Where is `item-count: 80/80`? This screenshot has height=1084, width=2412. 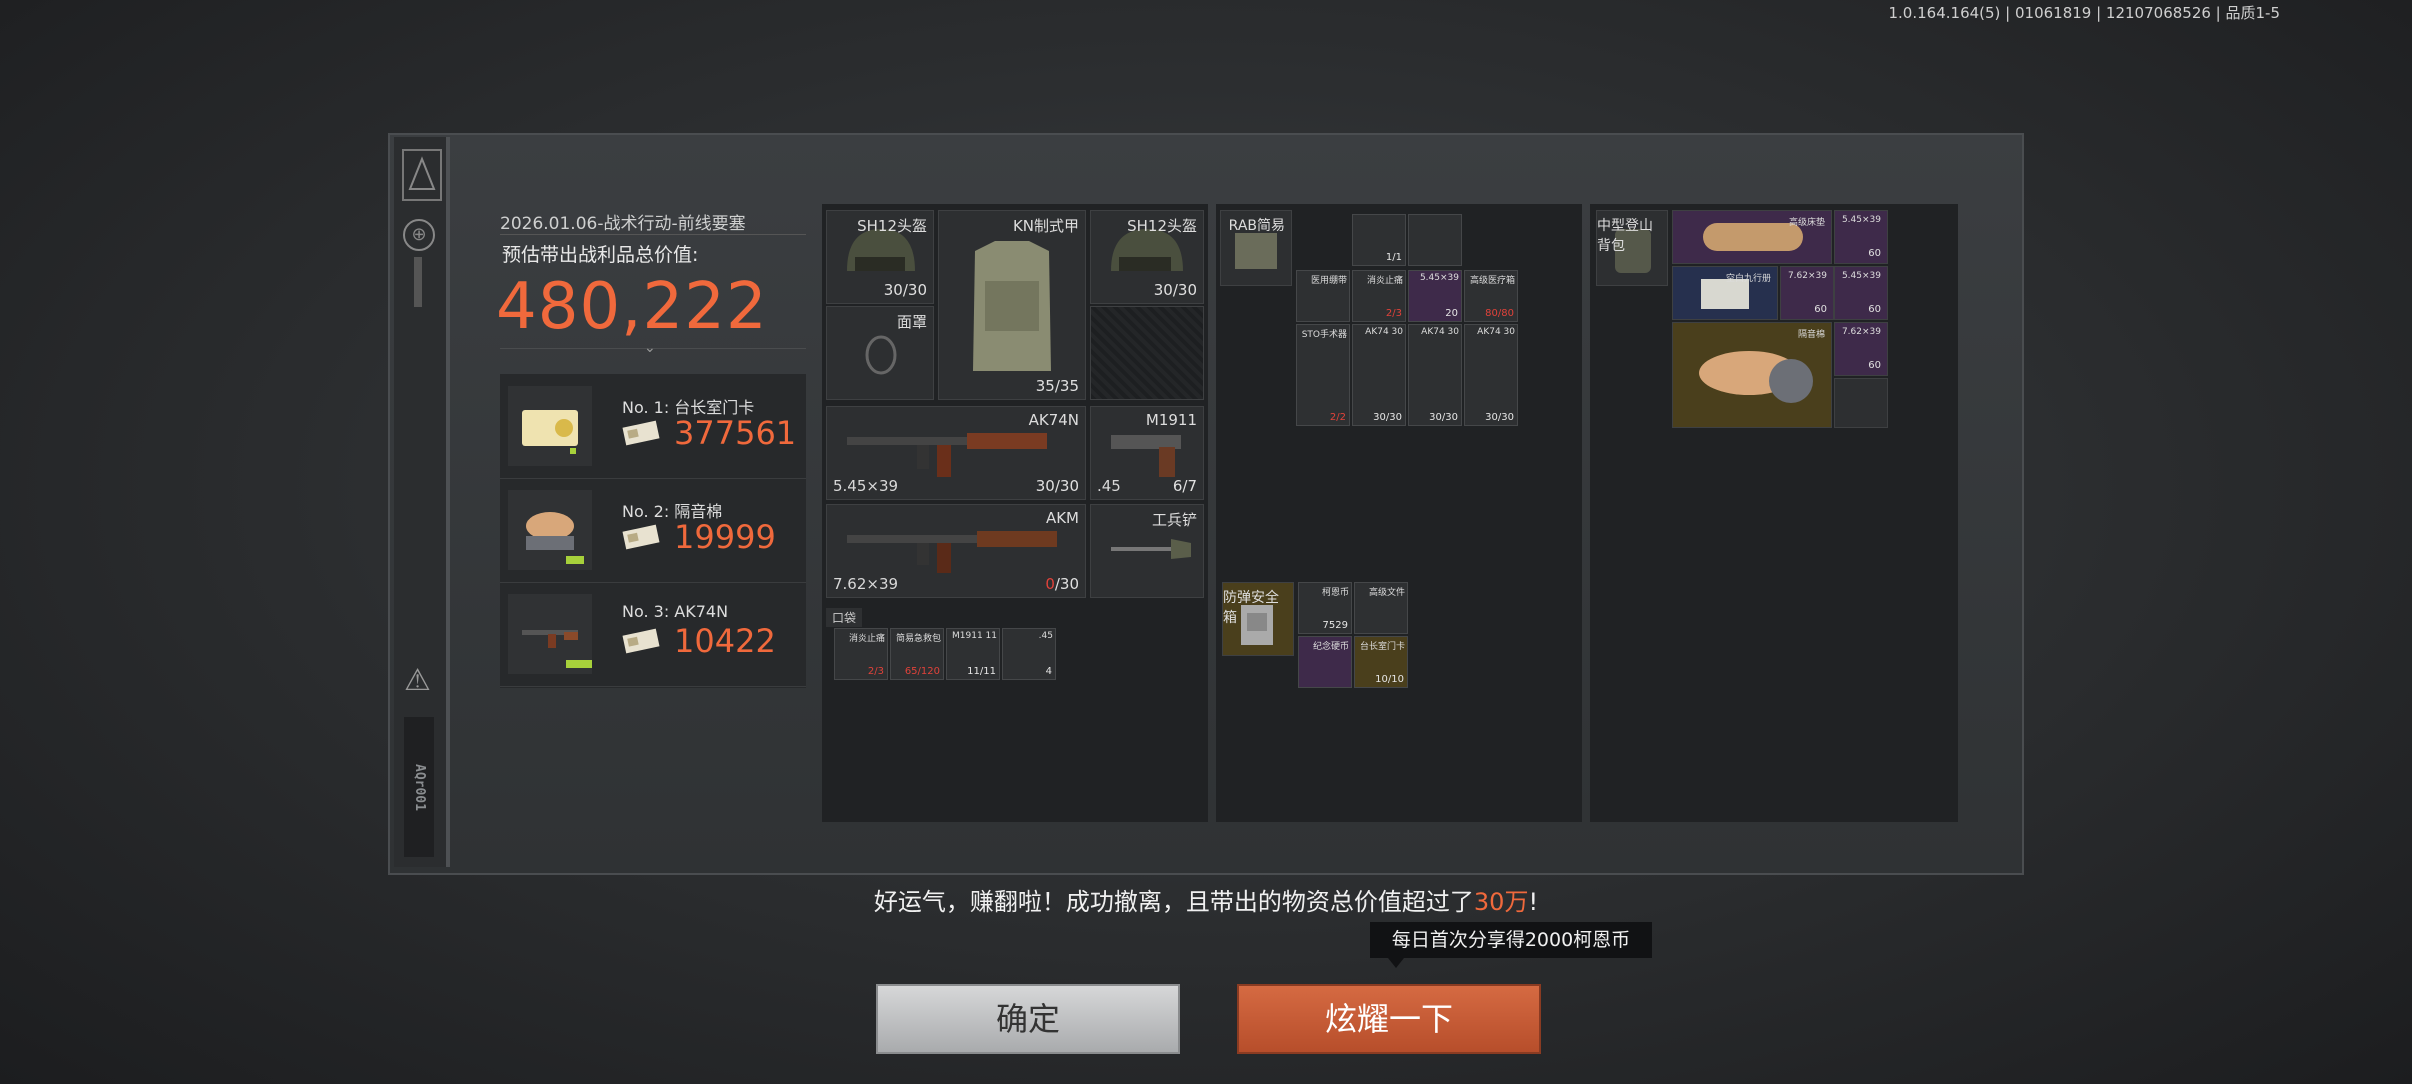
item-count: 80/80 is located at coordinates (1499, 313).